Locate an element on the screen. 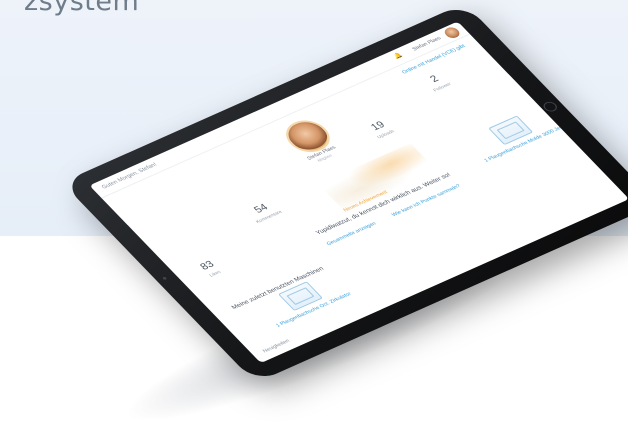  stat-uploads: 19 Uploads is located at coordinates (381, 129).